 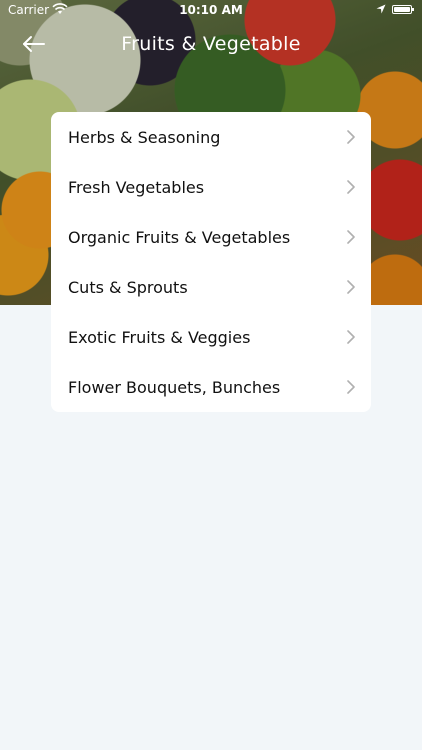 I want to click on category-item-organic-fruits-vegetables: Organic Fruits & Vegetables, so click(x=211, y=237).